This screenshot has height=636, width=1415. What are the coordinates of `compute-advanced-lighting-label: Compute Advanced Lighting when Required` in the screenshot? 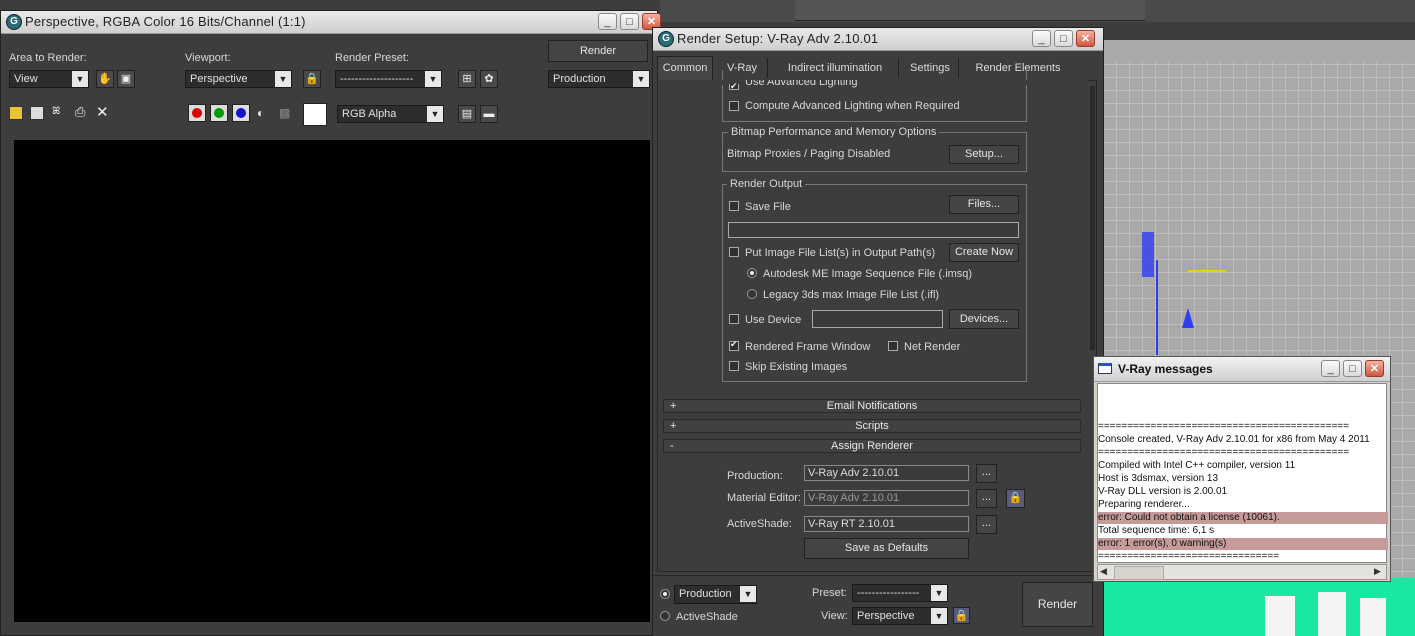 It's located at (852, 106).